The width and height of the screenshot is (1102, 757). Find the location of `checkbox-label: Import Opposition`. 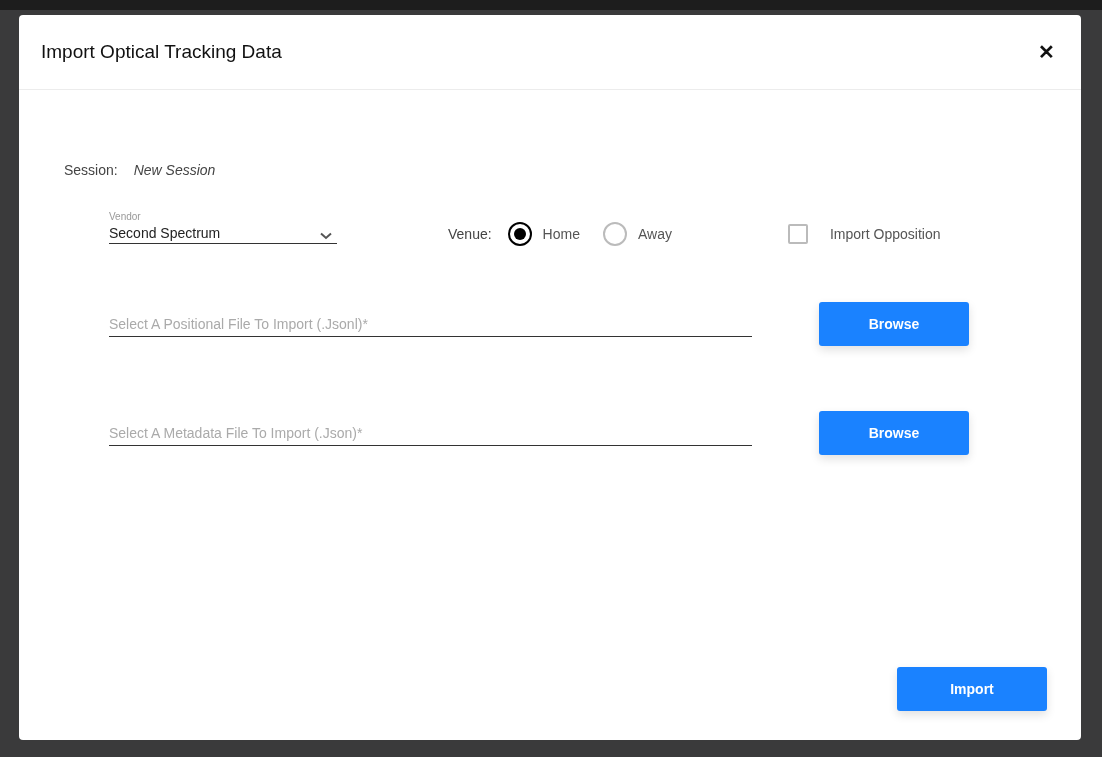

checkbox-label: Import Opposition is located at coordinates (885, 234).